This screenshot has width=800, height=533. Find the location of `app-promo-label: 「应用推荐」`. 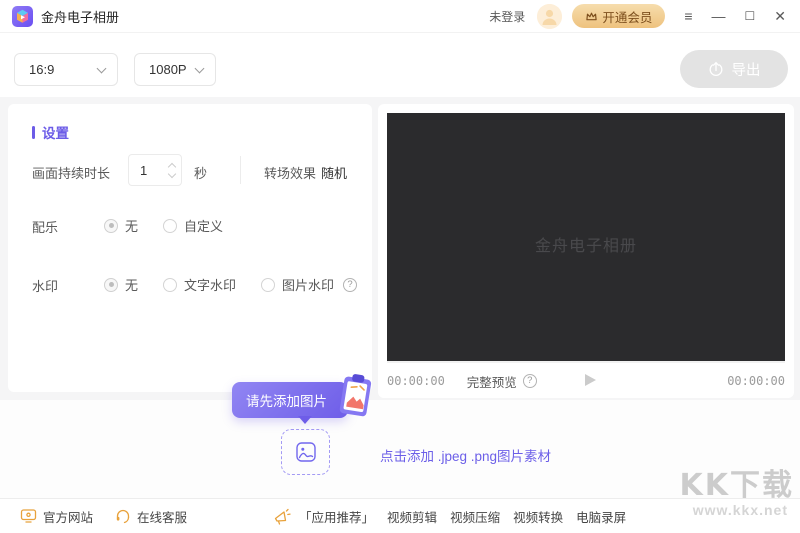

app-promo-label: 「应用推荐」 is located at coordinates (337, 517).